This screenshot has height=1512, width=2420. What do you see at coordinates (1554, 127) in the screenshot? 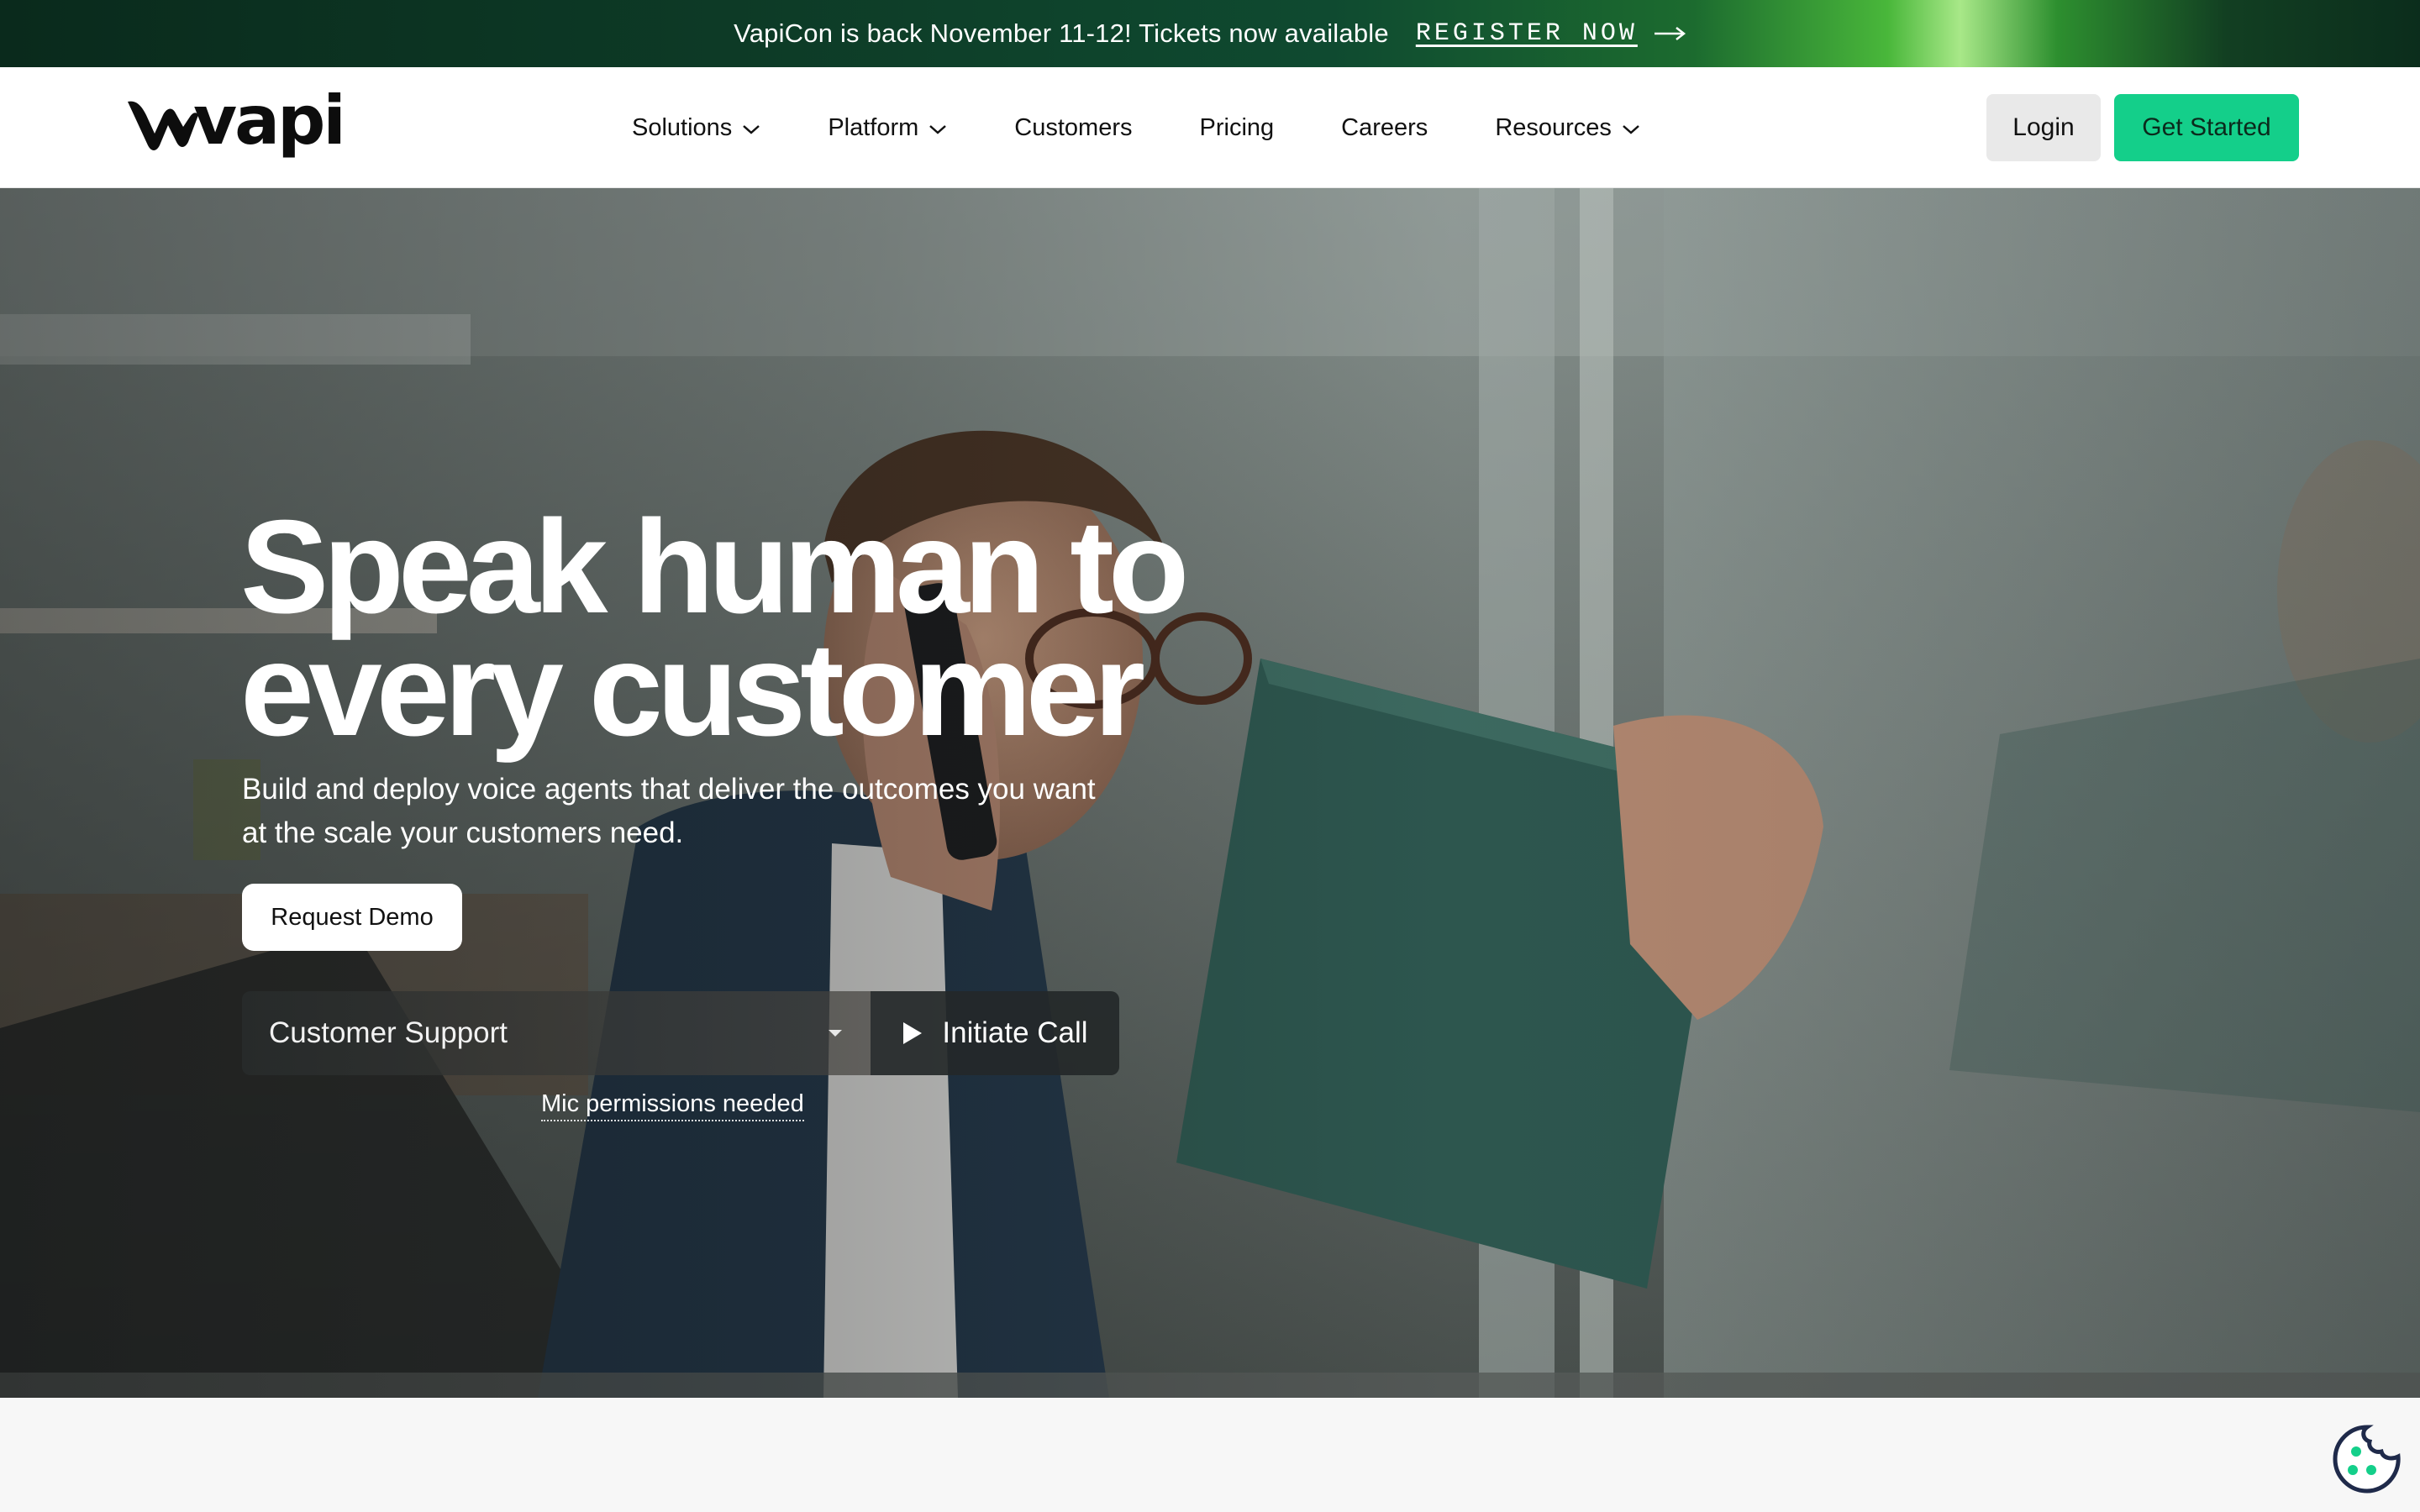
I see `nav-resources-label: Resources` at bounding box center [1554, 127].